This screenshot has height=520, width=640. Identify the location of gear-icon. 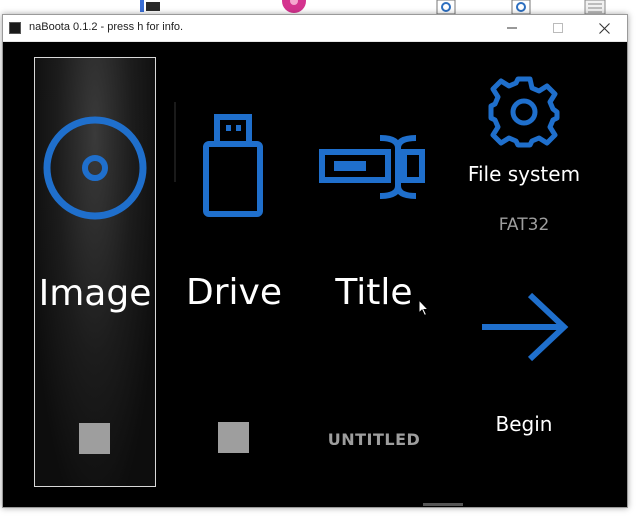
(524, 112).